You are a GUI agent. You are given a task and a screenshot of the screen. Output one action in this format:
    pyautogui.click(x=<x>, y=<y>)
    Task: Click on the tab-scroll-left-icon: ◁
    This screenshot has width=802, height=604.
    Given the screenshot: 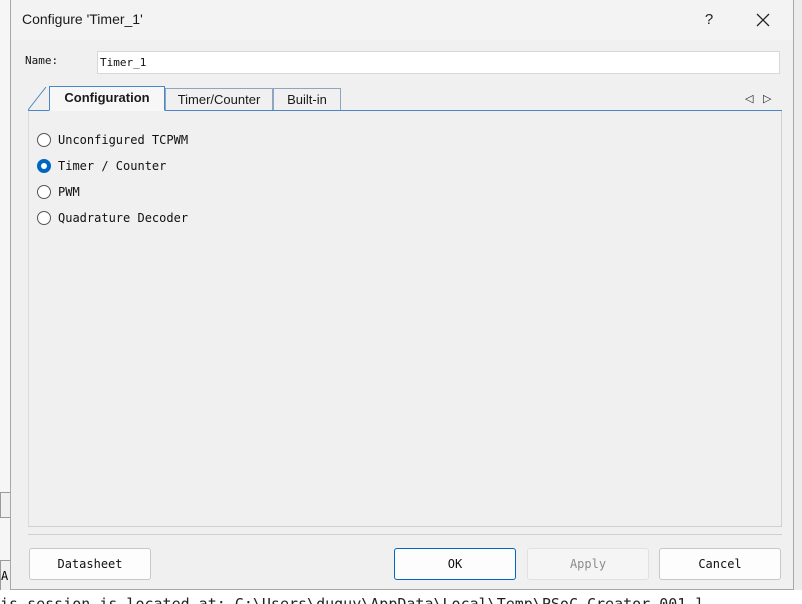 What is the action you would take?
    pyautogui.click(x=749, y=98)
    